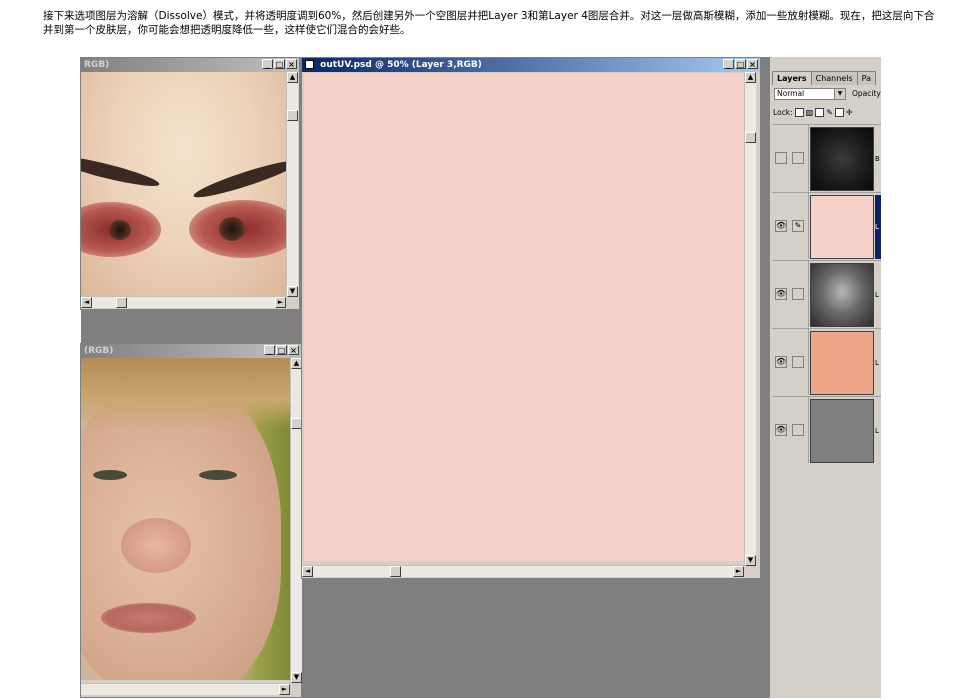  What do you see at coordinates (185, 519) in the screenshot?
I see `boy-image` at bounding box center [185, 519].